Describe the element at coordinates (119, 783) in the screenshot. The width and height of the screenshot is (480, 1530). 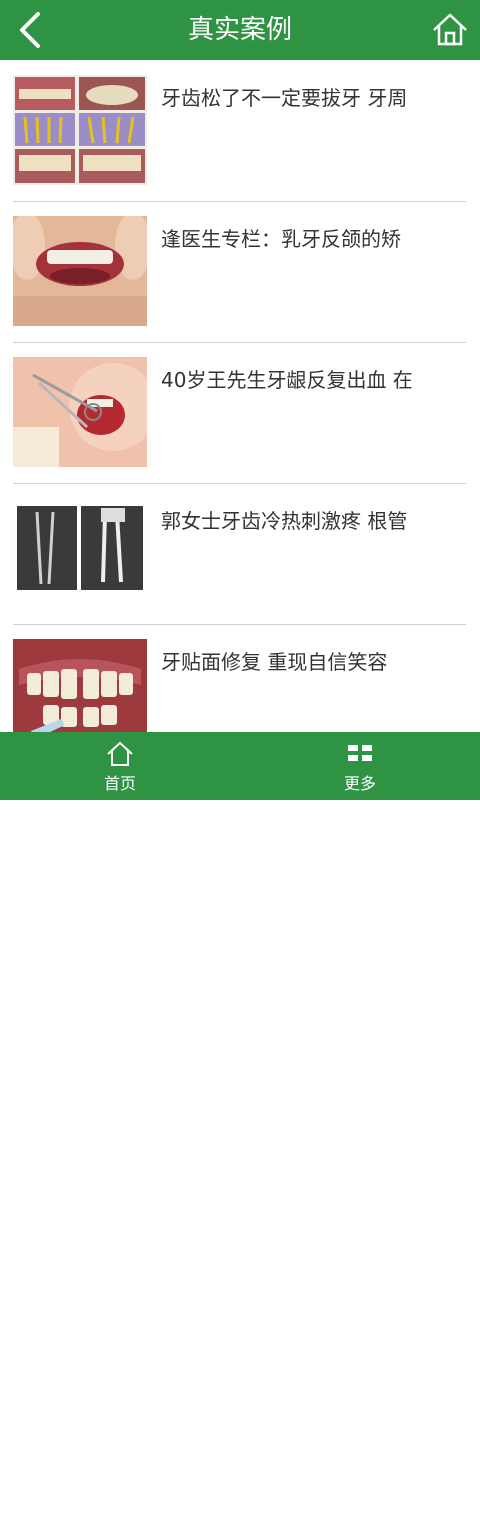
I see `tab-home-label: 首页` at that location.